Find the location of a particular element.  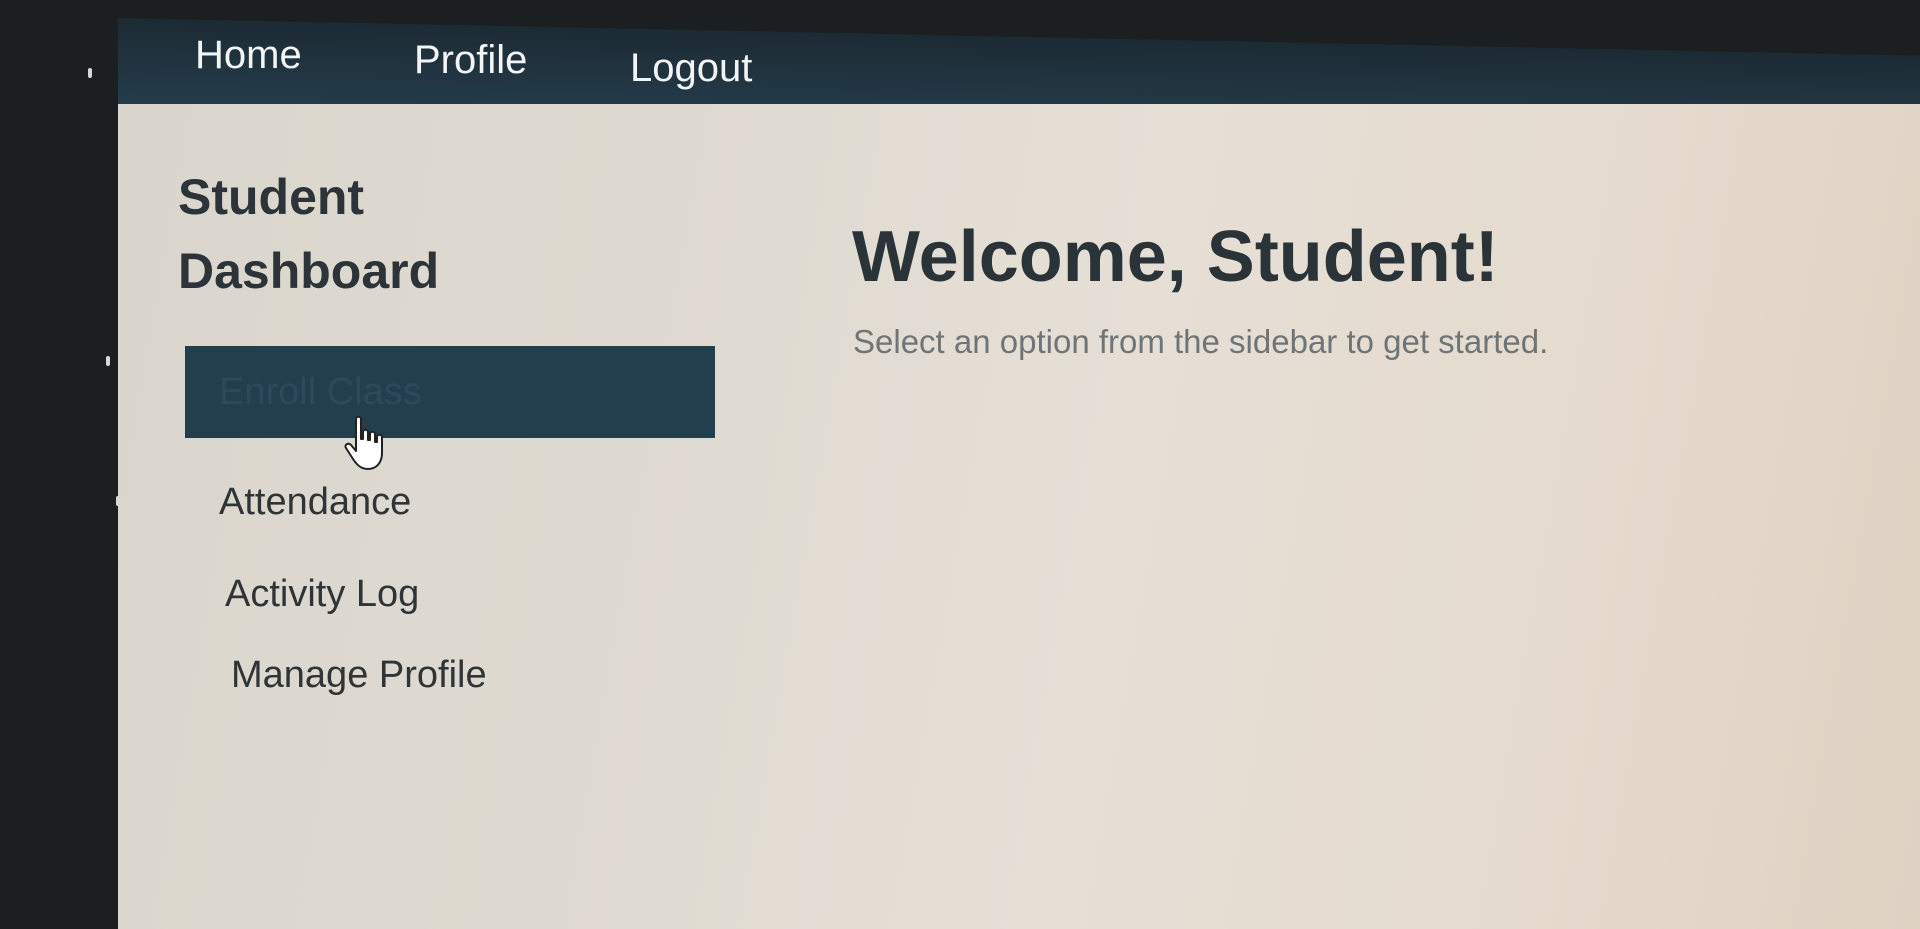

sidebar-item-enroll-class: Enroll Class is located at coordinates (450, 392).